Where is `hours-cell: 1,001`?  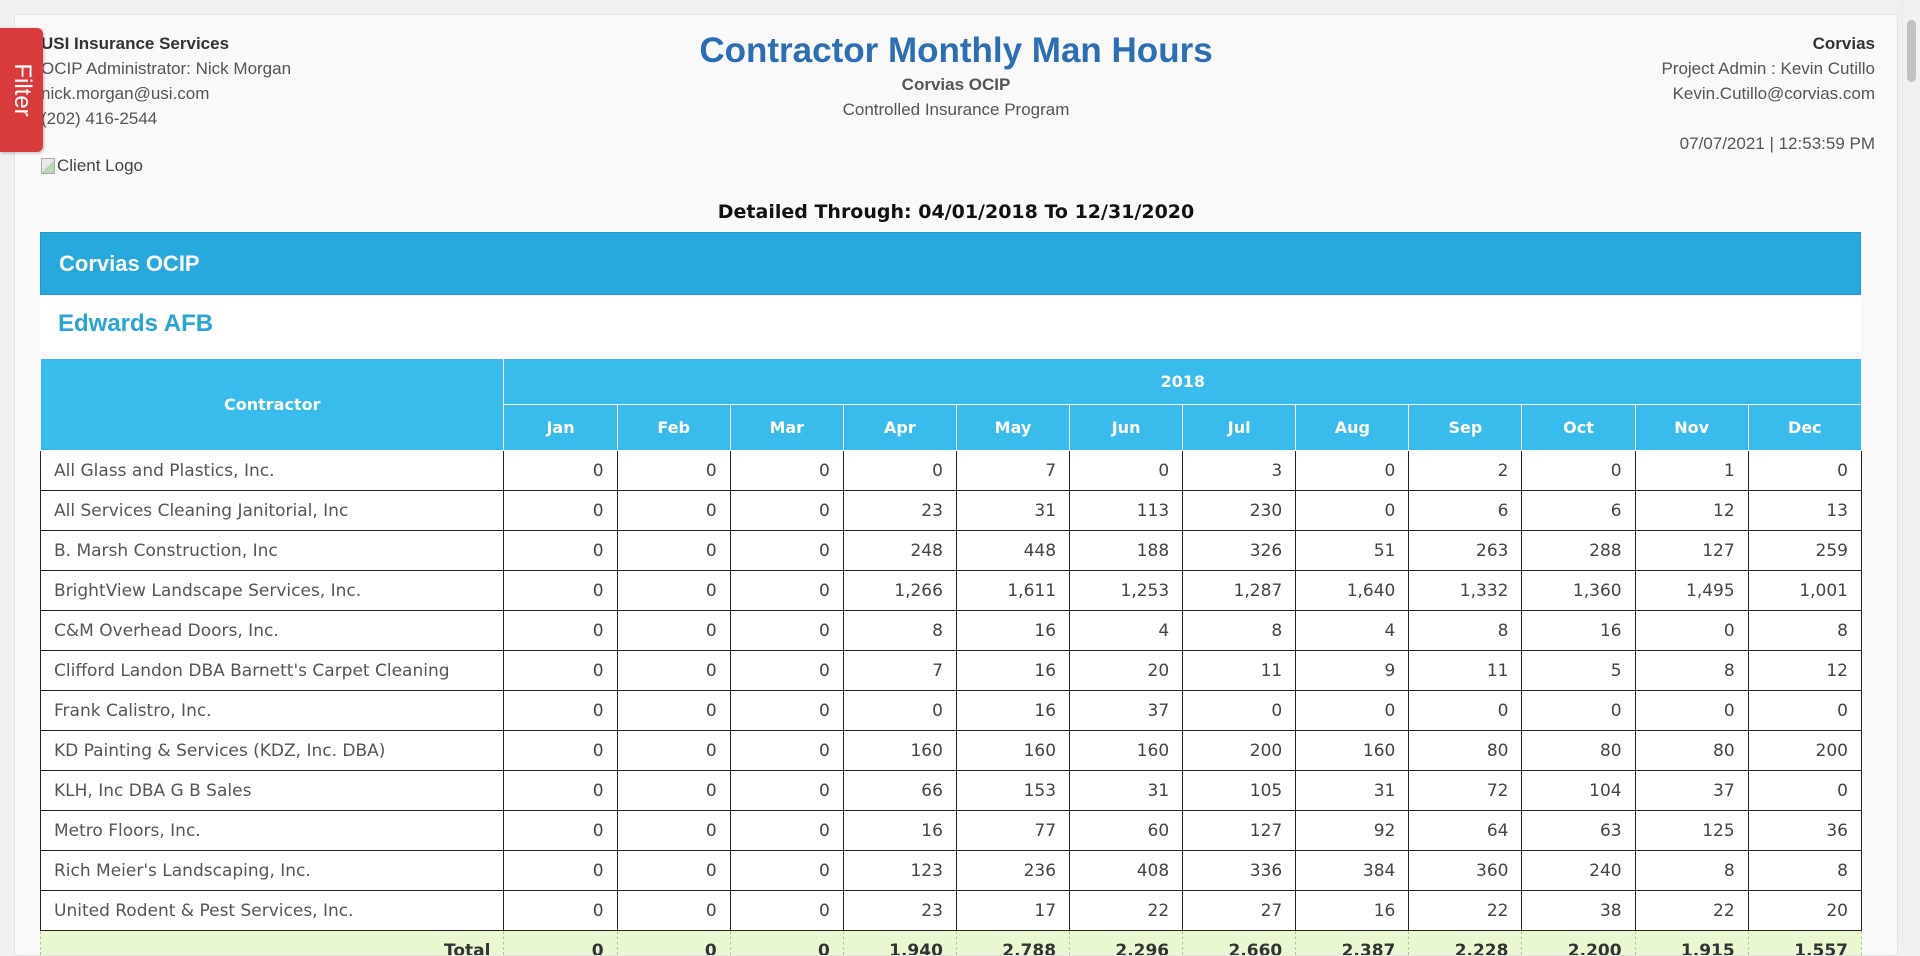
hours-cell: 1,001 is located at coordinates (1804, 591).